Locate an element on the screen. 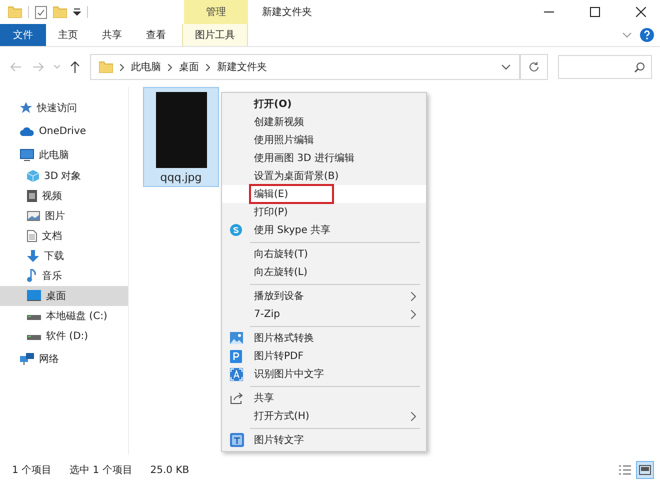  menu-item: 图片转文字 is located at coordinates (324, 440).